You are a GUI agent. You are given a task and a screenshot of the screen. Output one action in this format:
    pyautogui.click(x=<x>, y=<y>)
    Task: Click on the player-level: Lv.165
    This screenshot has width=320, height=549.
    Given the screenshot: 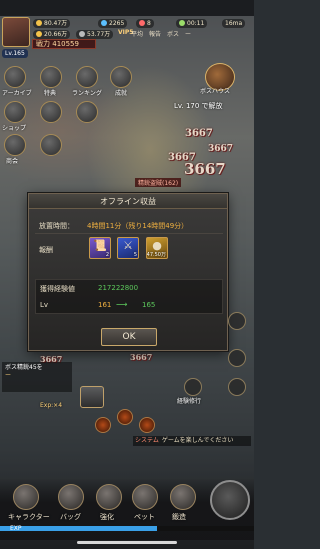 What is the action you would take?
    pyautogui.click(x=15, y=53)
    